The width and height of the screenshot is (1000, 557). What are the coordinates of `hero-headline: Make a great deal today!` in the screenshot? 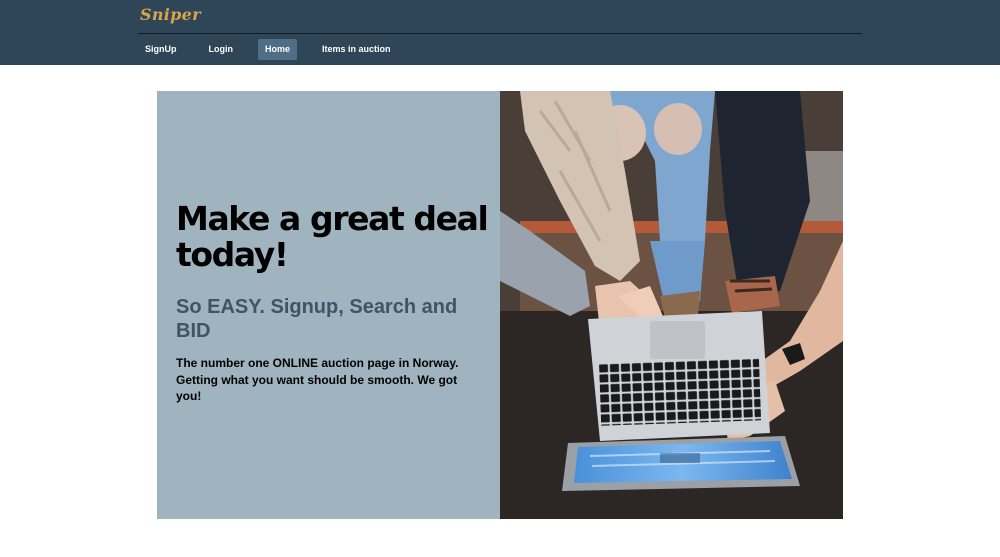 It's located at (332, 236).